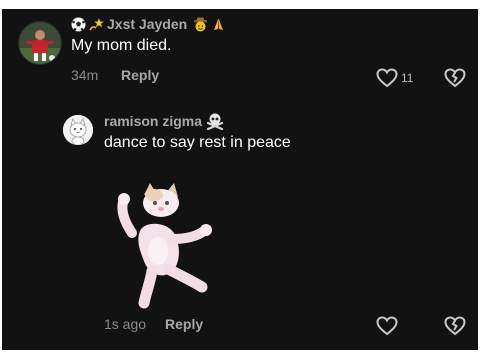  Describe the element at coordinates (125, 324) in the screenshot. I see `reply-timestamp: 1s ago` at that location.